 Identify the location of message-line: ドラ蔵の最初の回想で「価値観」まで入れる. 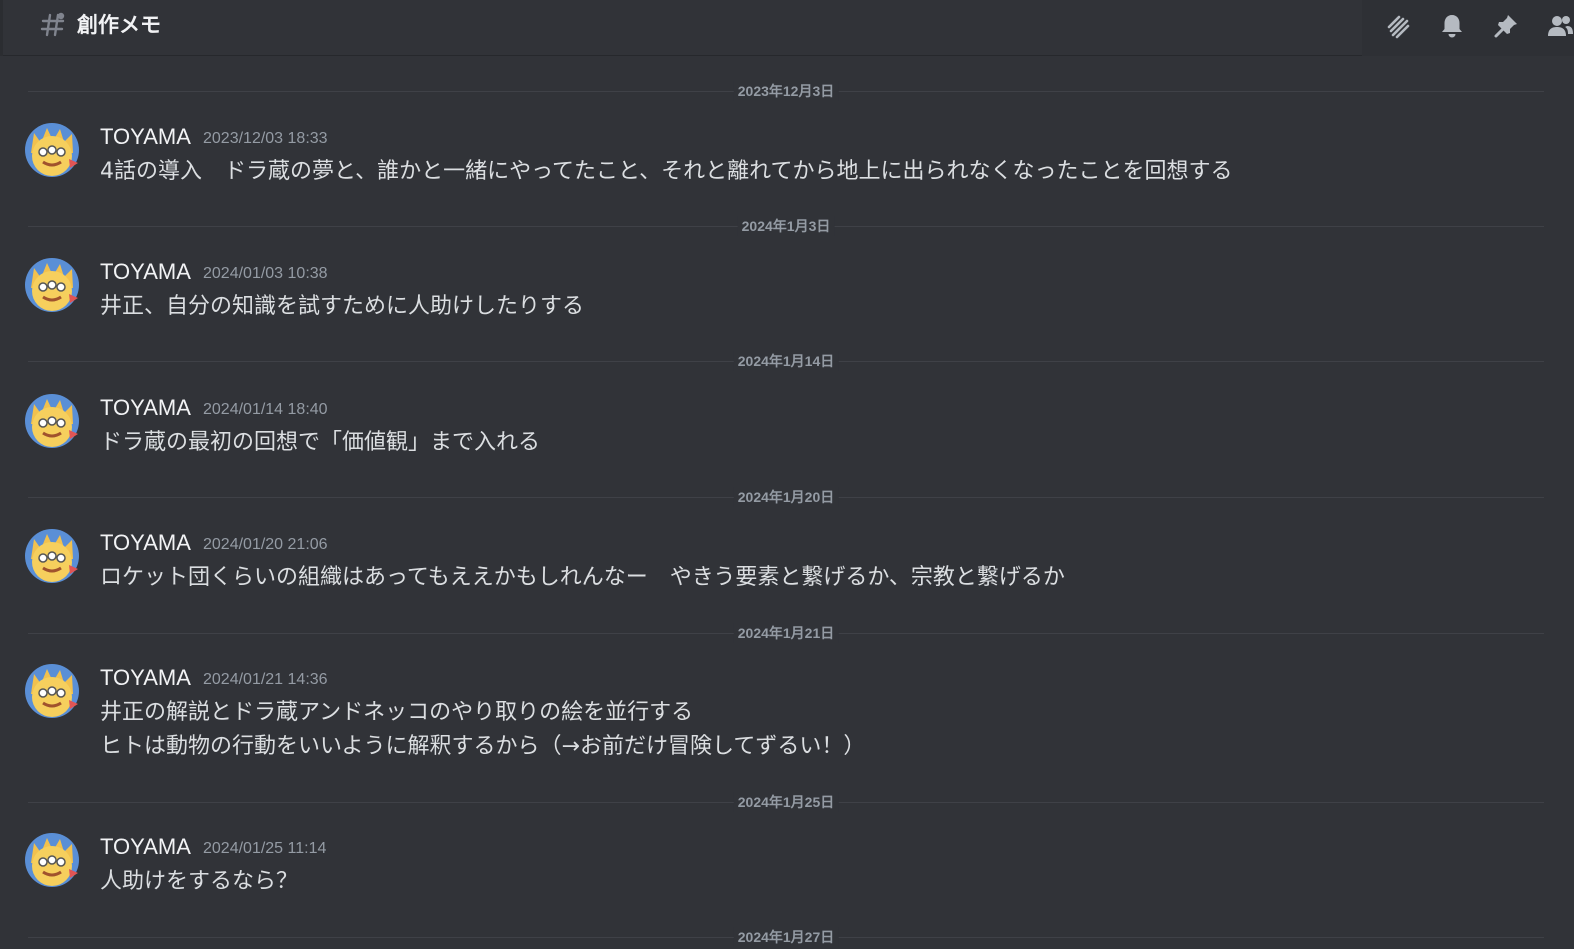
(320, 442).